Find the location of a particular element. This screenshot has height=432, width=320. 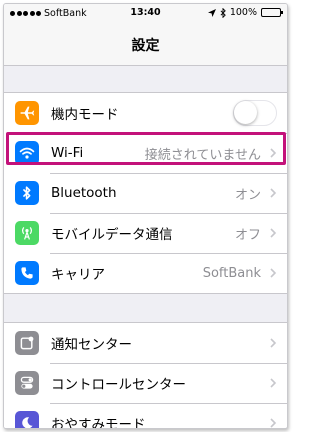

mobile-data-status-value: オフ is located at coordinates (247, 235).